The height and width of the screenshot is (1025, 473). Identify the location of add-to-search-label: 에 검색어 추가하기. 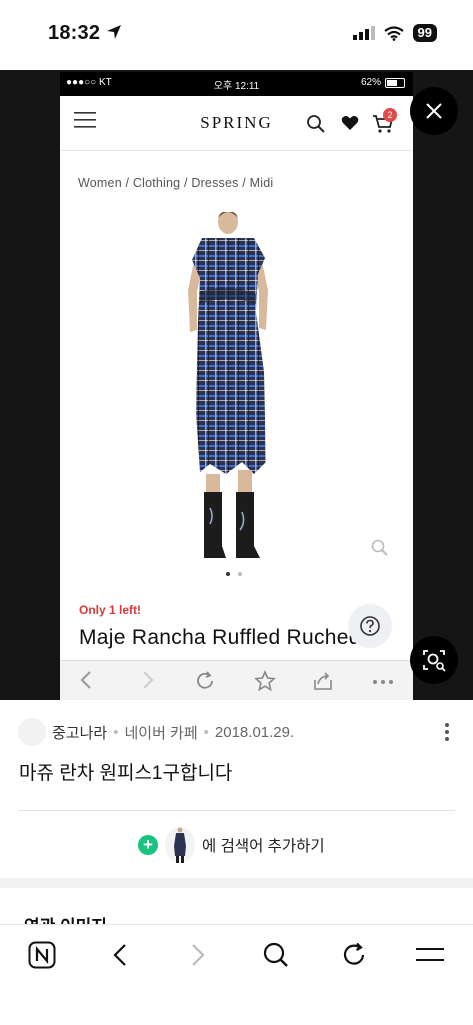
(263, 846).